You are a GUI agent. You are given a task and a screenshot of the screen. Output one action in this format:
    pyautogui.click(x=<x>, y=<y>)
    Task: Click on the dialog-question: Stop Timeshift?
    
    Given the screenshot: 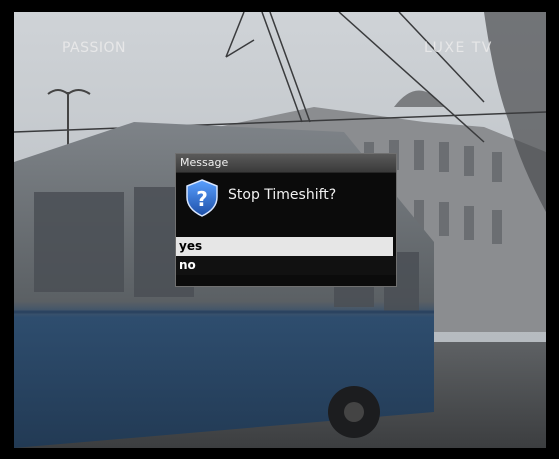 What is the action you would take?
    pyautogui.click(x=282, y=195)
    